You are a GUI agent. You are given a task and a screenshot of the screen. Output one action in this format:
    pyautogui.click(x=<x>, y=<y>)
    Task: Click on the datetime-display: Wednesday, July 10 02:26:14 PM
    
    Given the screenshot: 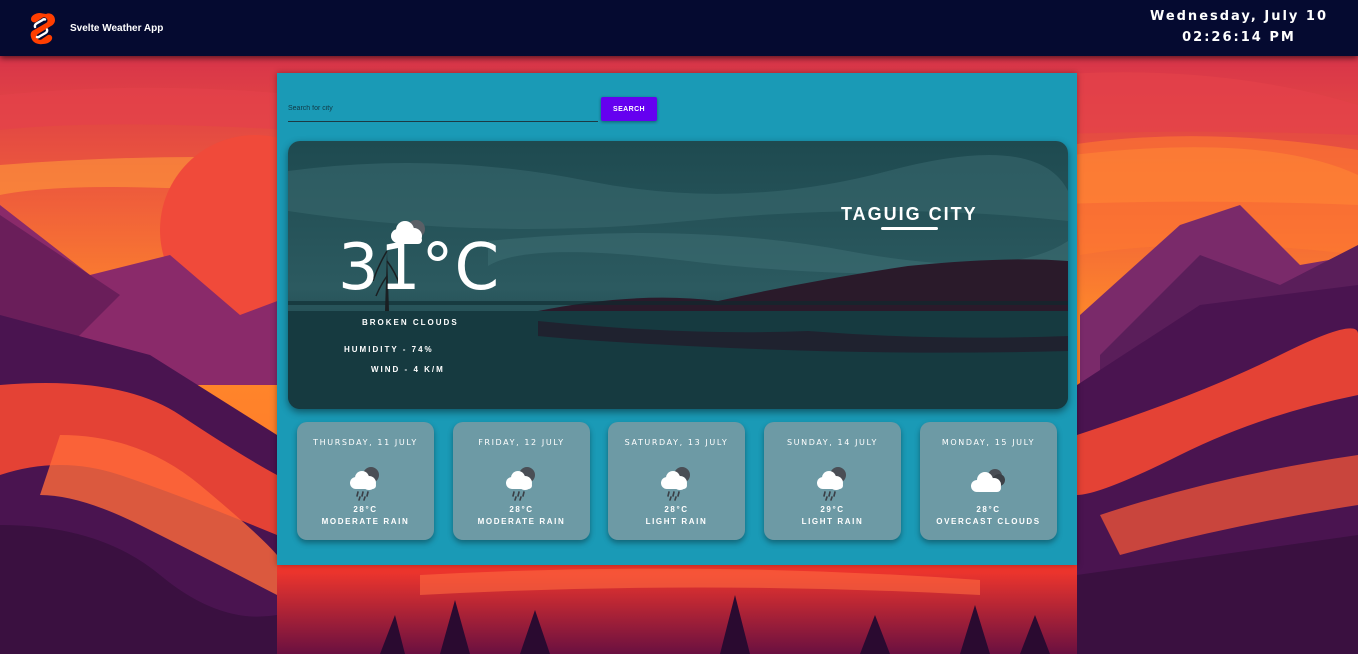 What is the action you would take?
    pyautogui.click(x=1239, y=27)
    